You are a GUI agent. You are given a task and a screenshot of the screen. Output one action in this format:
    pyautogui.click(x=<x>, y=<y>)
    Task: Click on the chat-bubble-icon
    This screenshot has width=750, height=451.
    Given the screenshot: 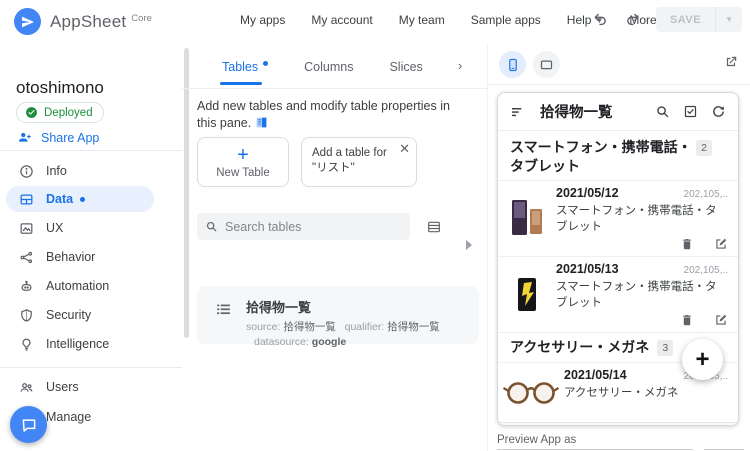 What is the action you would take?
    pyautogui.click(x=29, y=425)
    